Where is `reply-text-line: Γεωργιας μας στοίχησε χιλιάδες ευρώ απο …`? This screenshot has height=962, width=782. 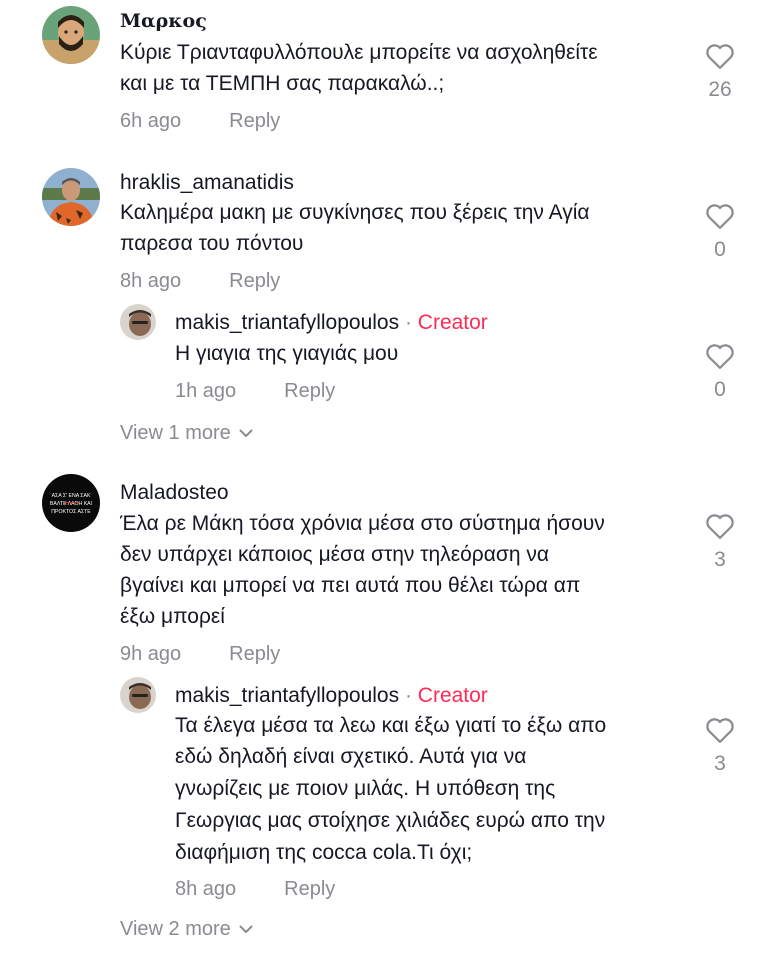 reply-text-line: Γεωργιας μας στοίχησε χιλιάδες ευρώ απο … is located at coordinates (390, 820).